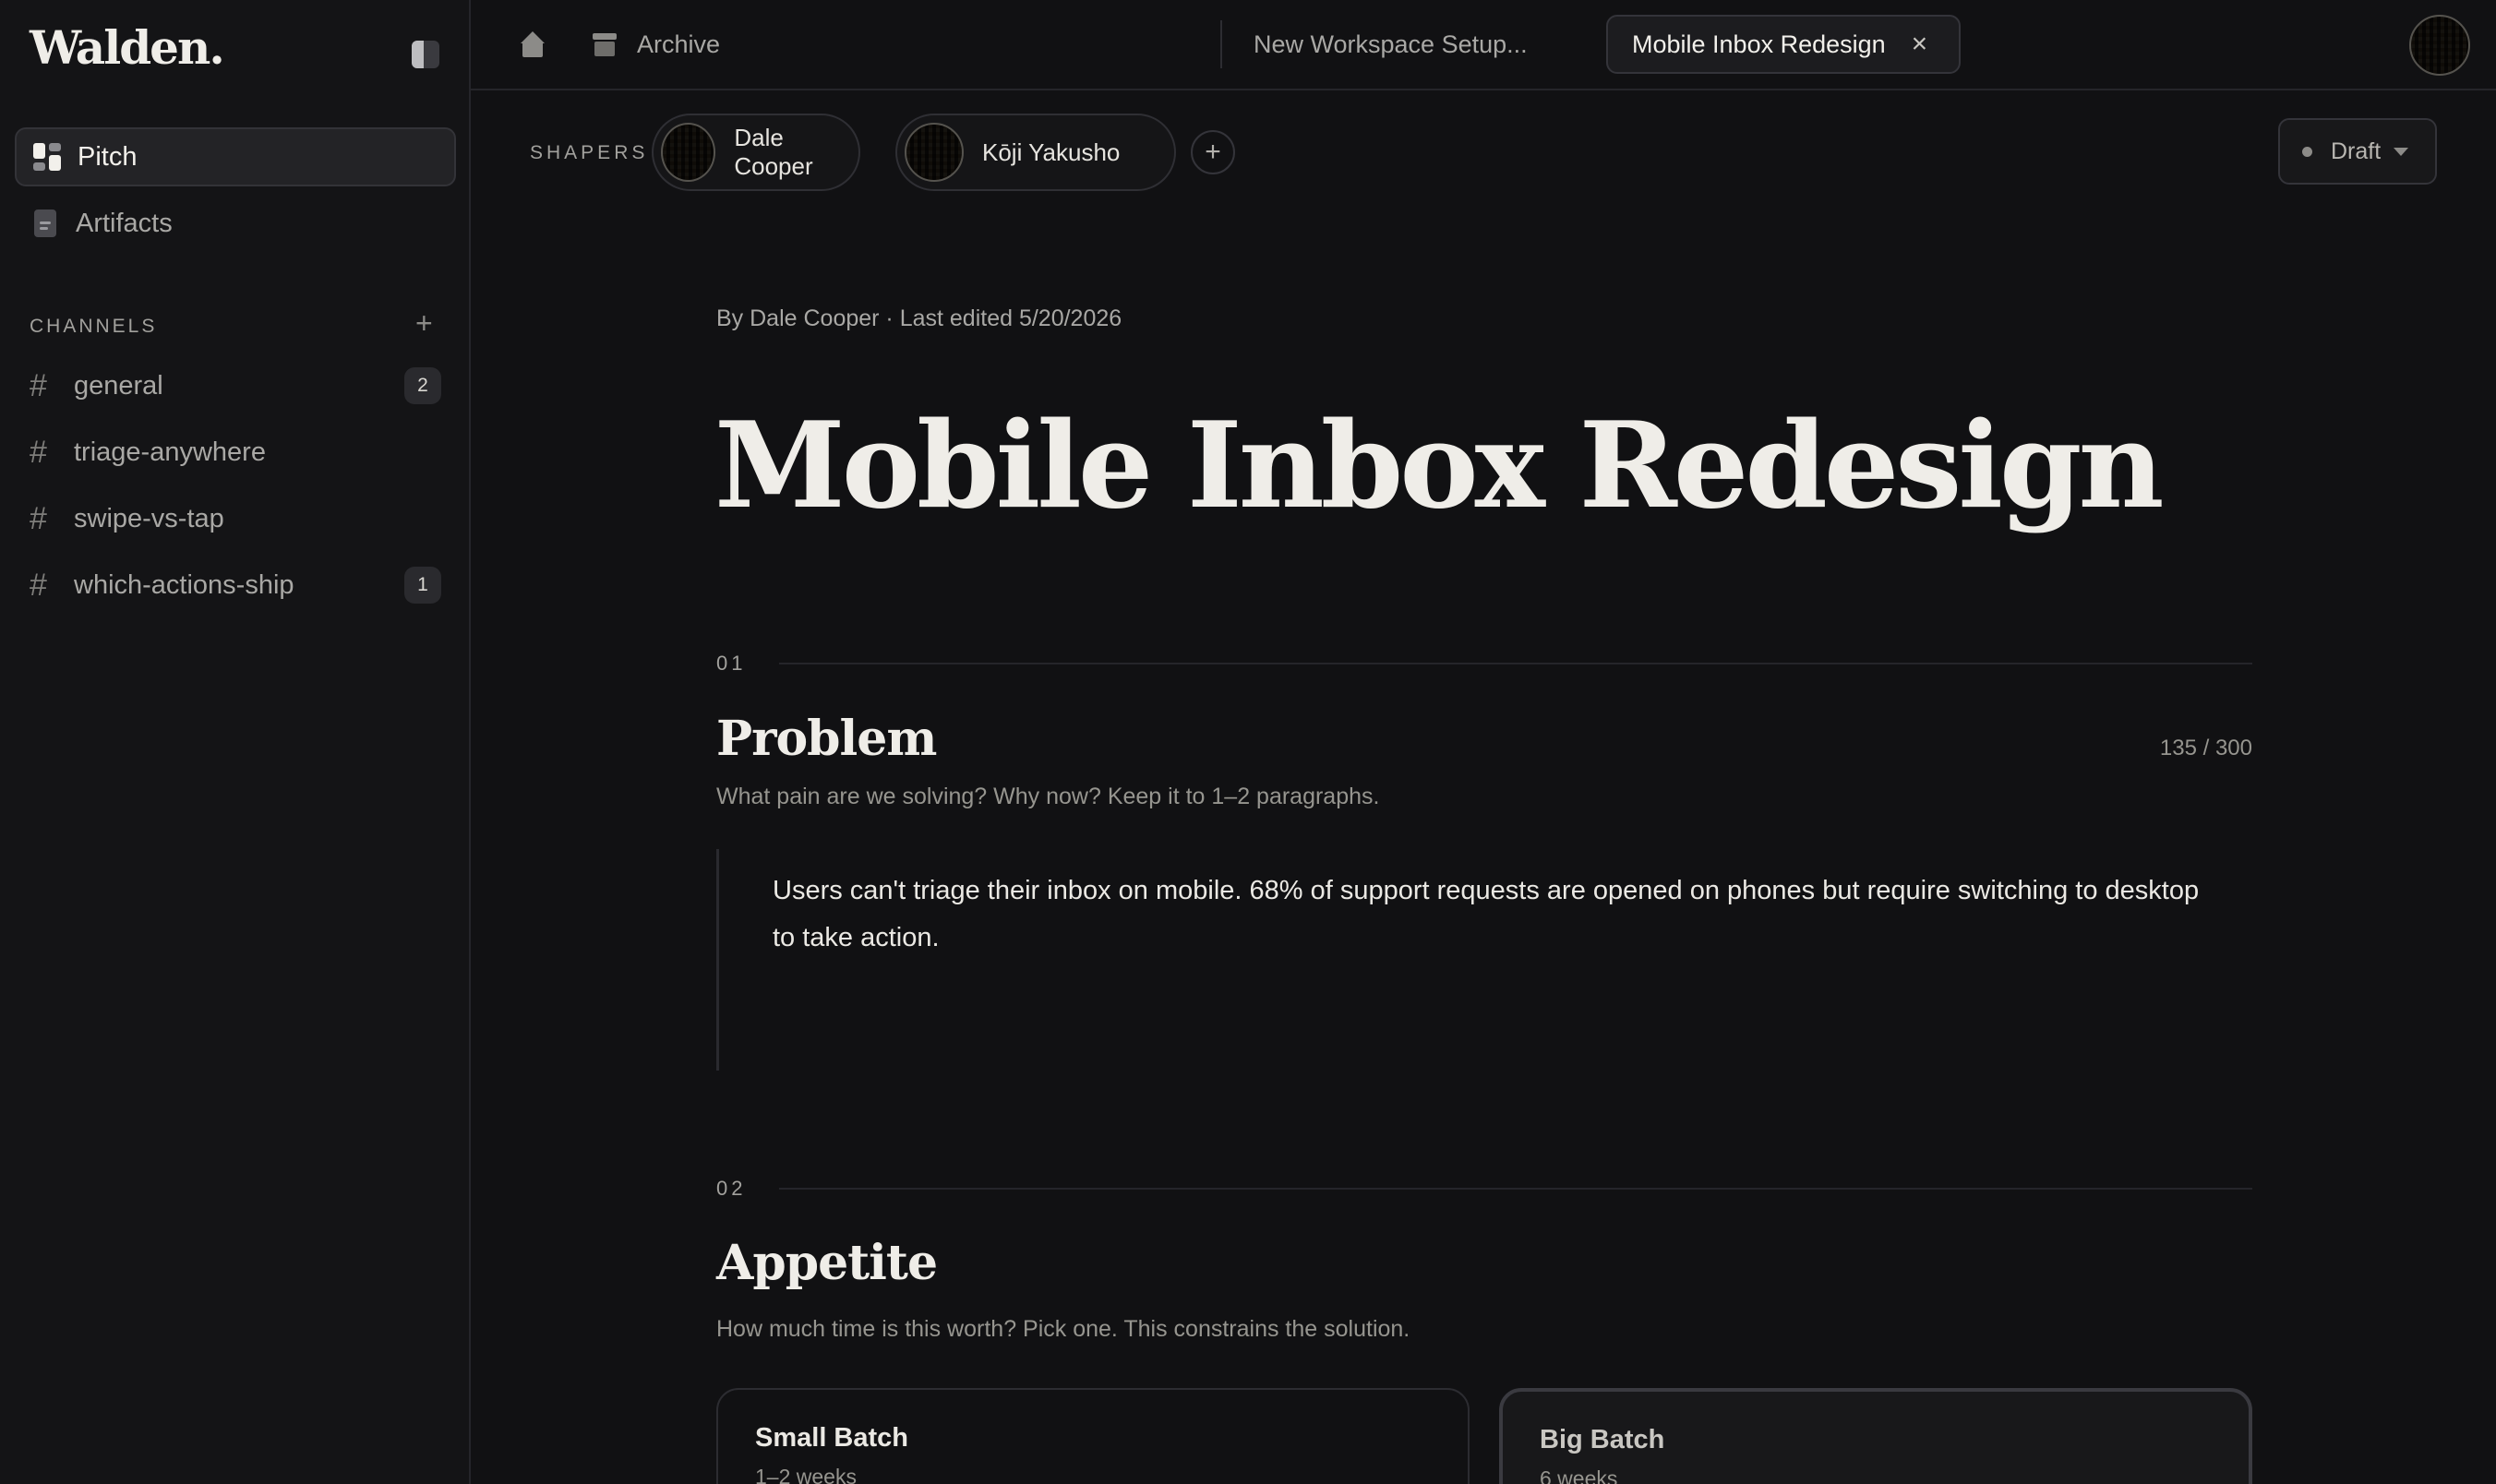  What do you see at coordinates (1579, 1475) in the screenshot?
I see `option-duration: 6 weeks` at bounding box center [1579, 1475].